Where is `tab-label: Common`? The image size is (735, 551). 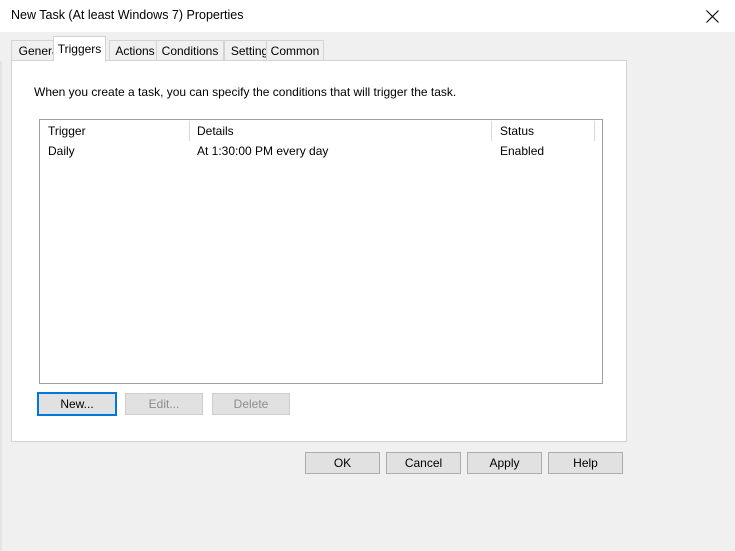 tab-label: Common is located at coordinates (295, 51).